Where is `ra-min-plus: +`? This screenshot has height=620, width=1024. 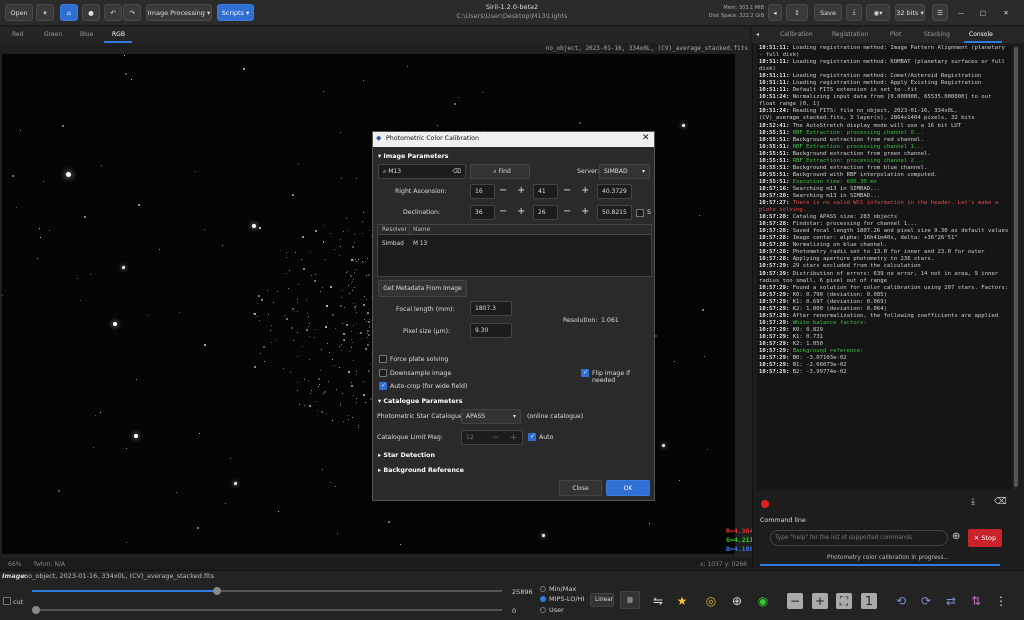 ra-min-plus: + is located at coordinates (585, 191).